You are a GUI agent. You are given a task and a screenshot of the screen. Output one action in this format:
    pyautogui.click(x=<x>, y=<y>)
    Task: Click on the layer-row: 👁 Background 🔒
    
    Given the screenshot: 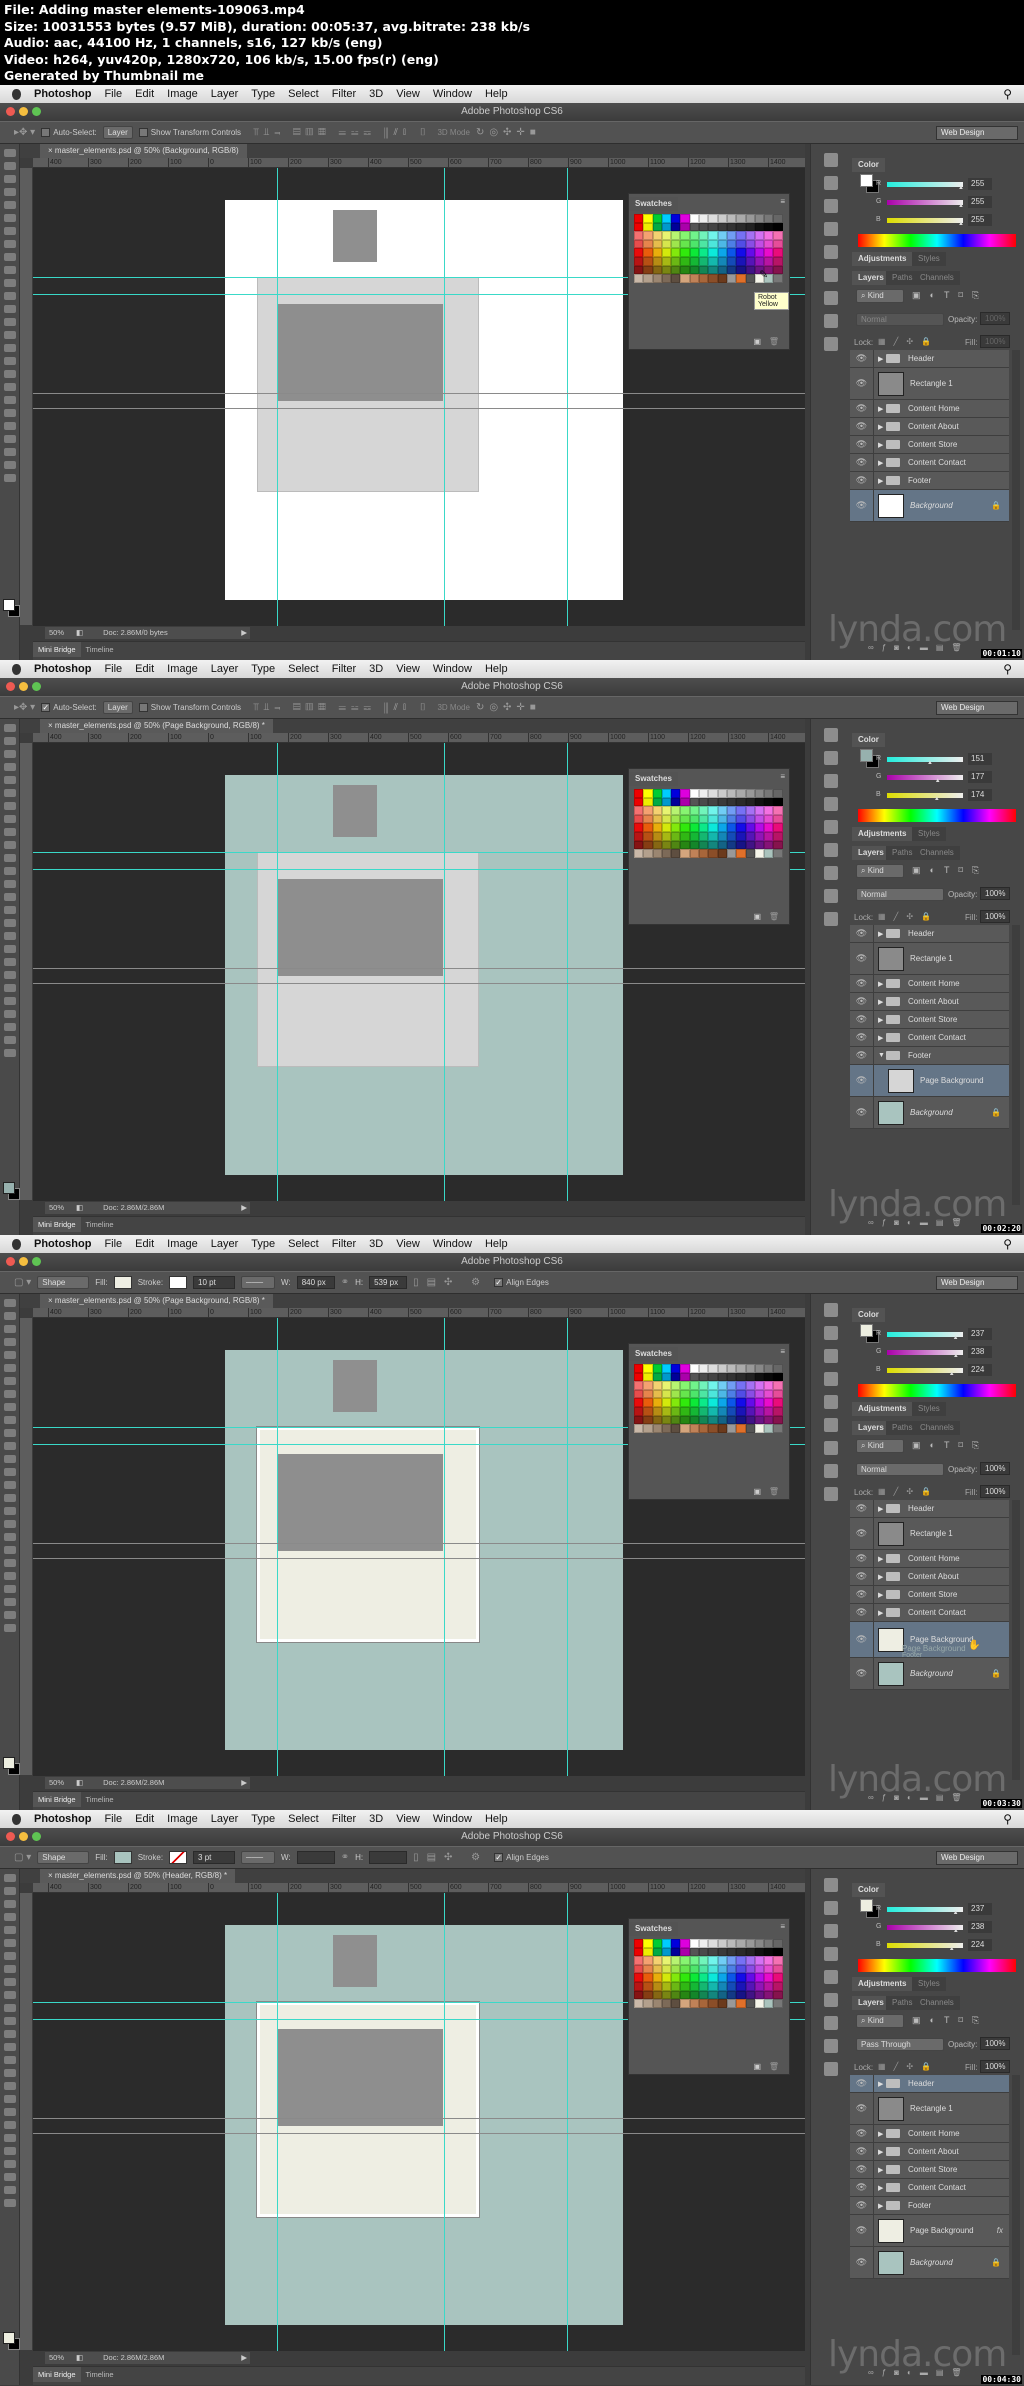 What is the action you would take?
    pyautogui.click(x=929, y=1113)
    